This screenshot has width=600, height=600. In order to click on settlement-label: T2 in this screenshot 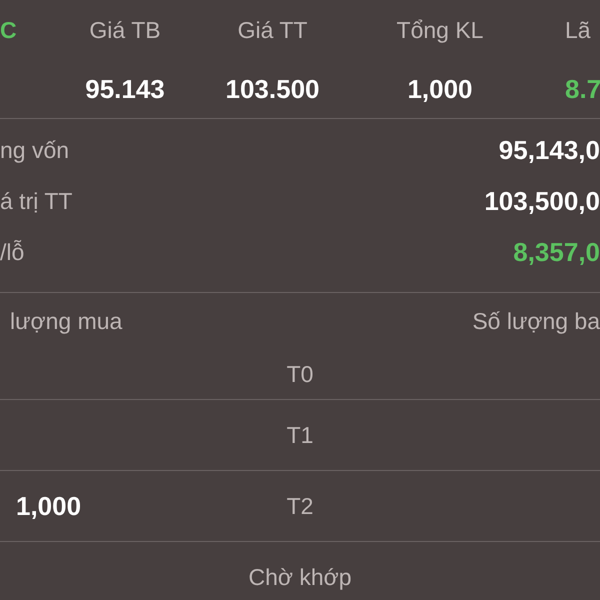, I will do `click(300, 505)`.